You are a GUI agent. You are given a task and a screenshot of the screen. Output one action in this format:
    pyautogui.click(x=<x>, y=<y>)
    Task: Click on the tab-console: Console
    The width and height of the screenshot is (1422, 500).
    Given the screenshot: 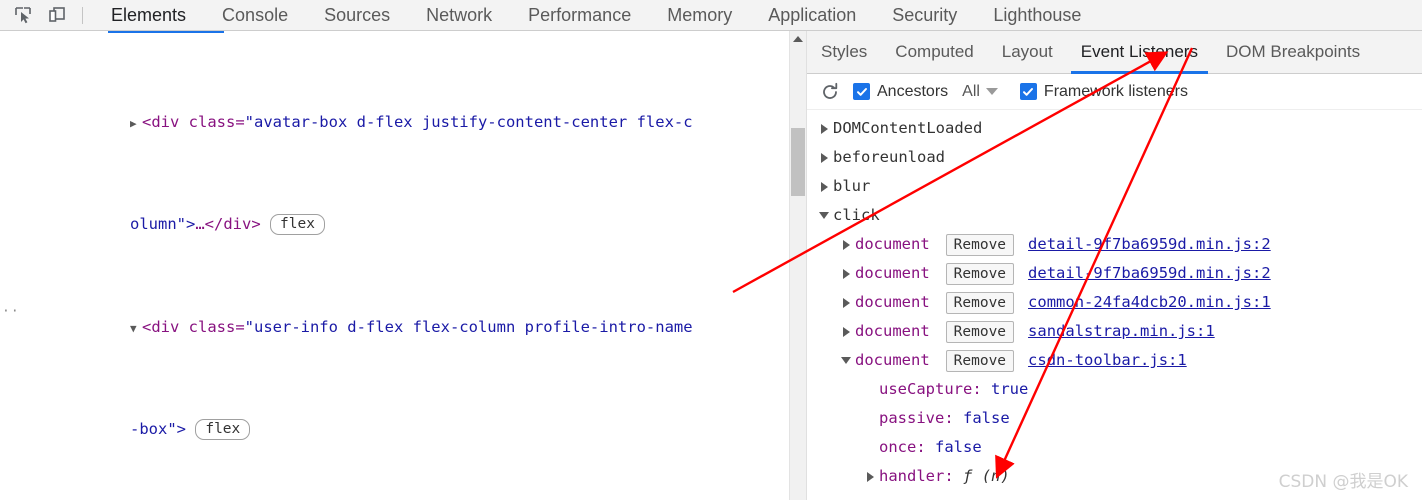 What is the action you would take?
    pyautogui.click(x=255, y=15)
    